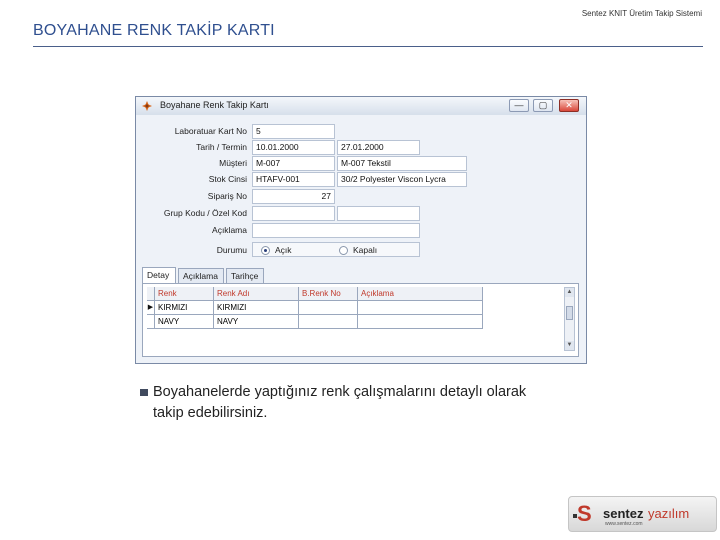  What do you see at coordinates (256, 294) in the screenshot?
I see `col-renk-adi: Renk Adı` at bounding box center [256, 294].